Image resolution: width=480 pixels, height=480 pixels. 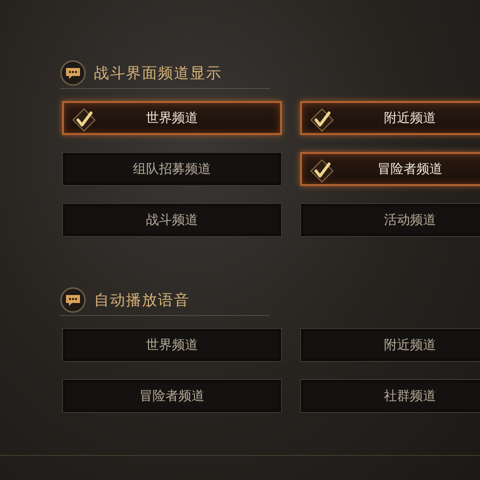 What do you see at coordinates (390, 396) in the screenshot?
I see `channel-toggle: 社群频道` at bounding box center [390, 396].